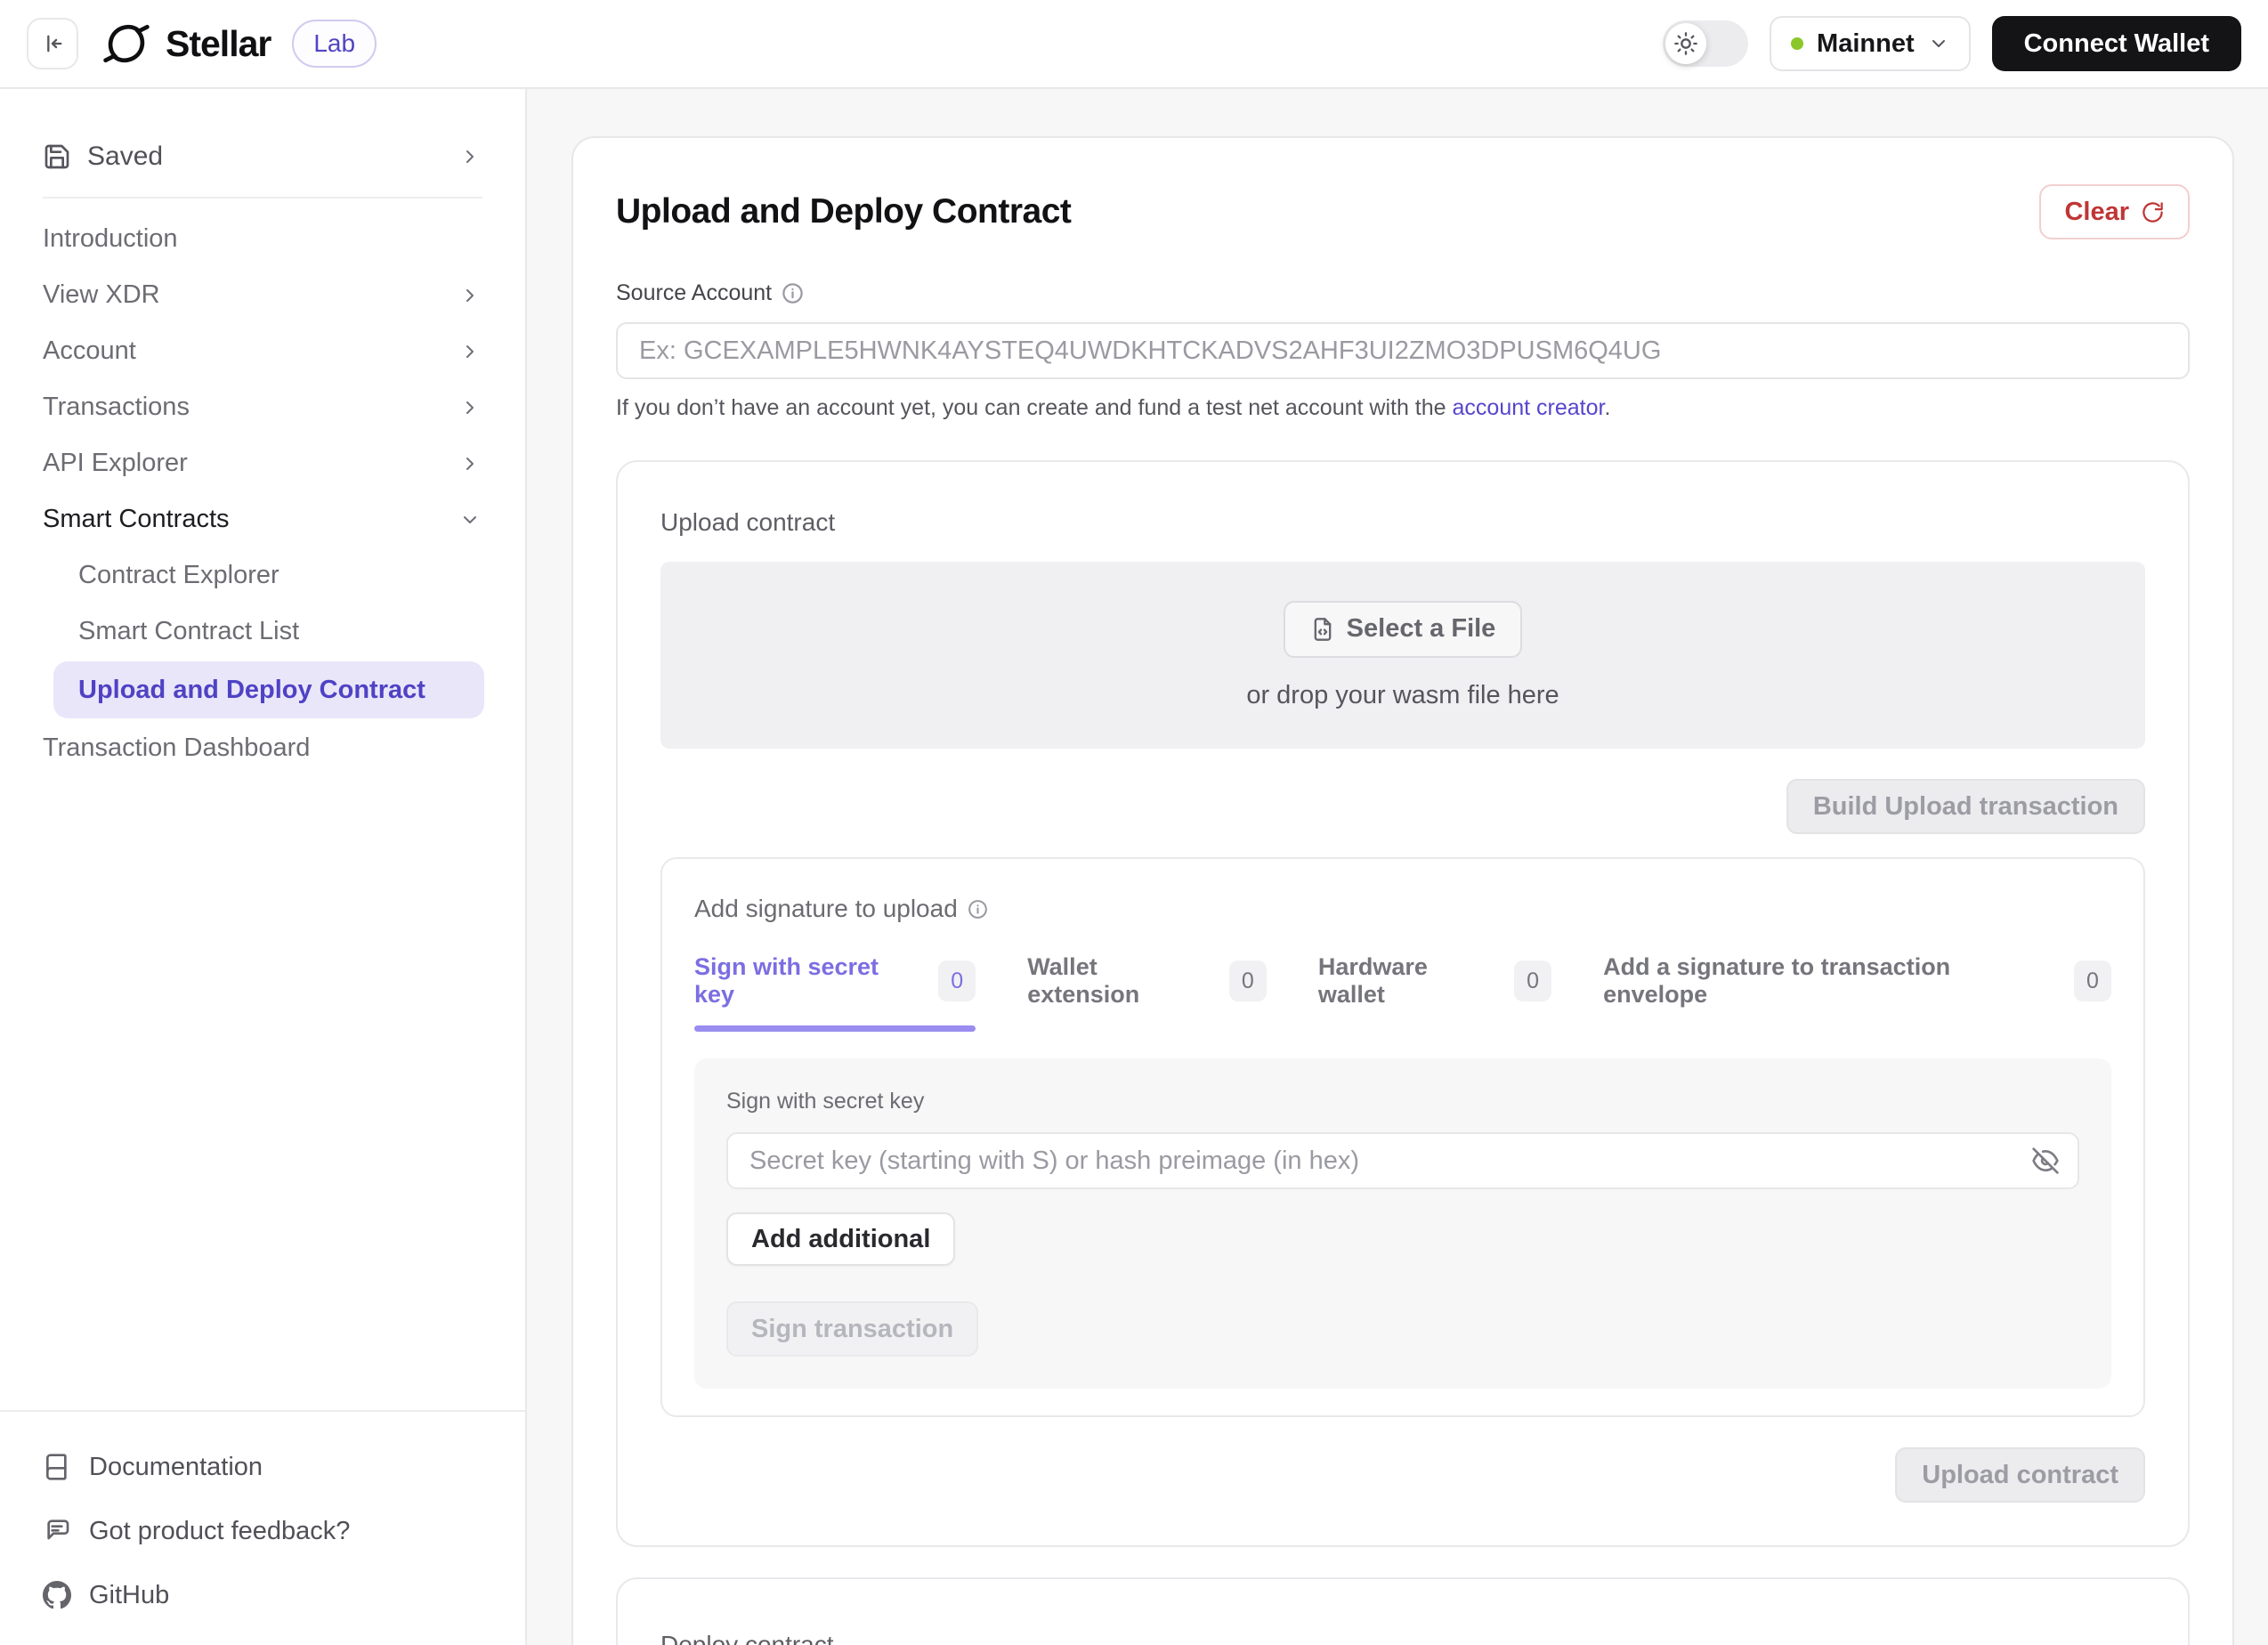 This screenshot has height=1645, width=2268. I want to click on select-file-label: Select a File, so click(1421, 629).